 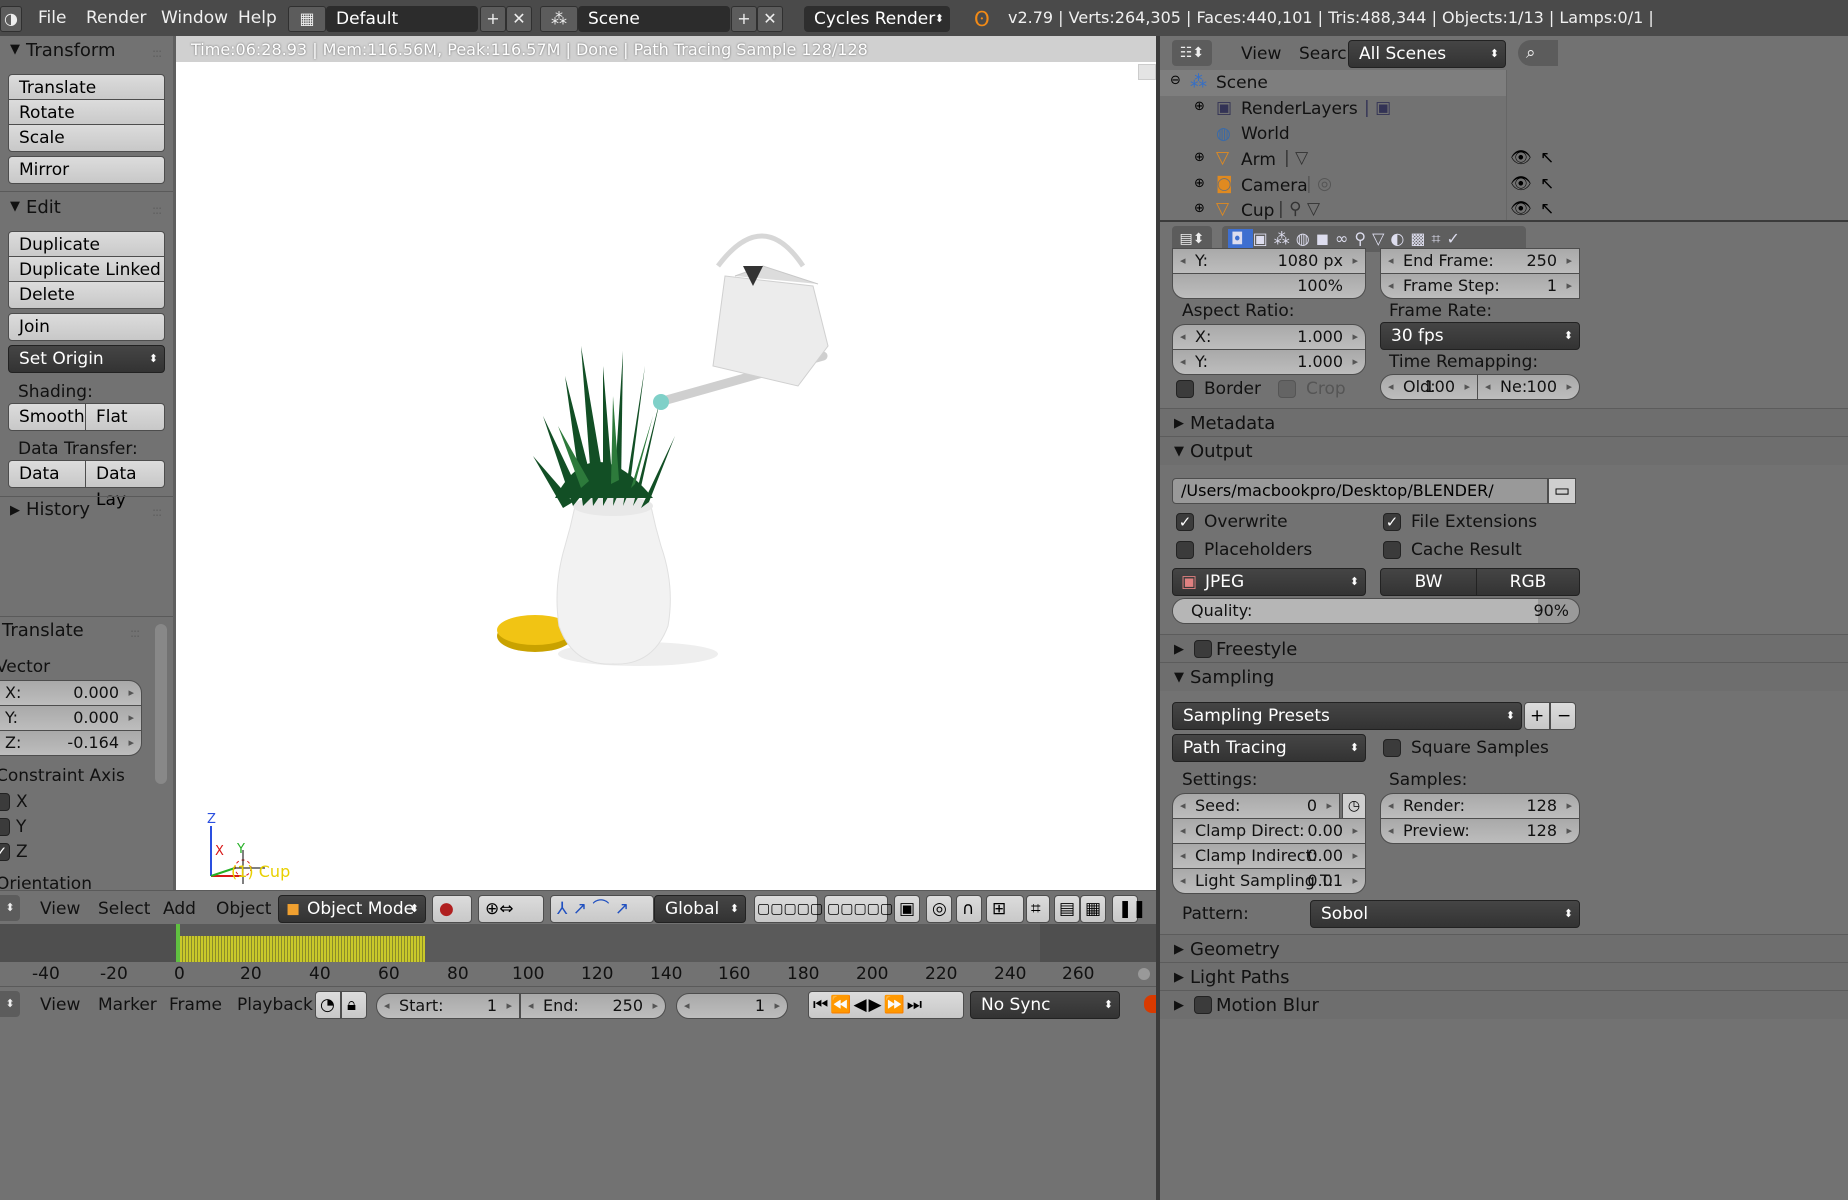 I want to click on time-remap-new-field: ◂ Ne: 100 ▸, so click(x=1528, y=387).